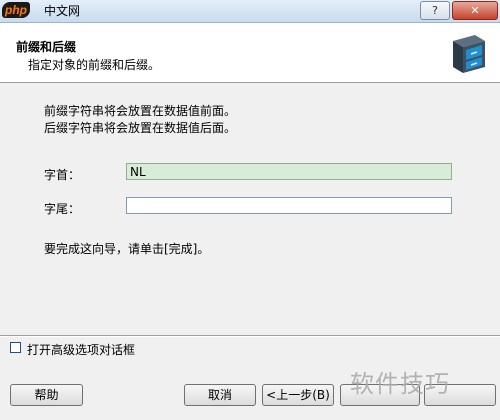 This screenshot has height=420, width=500. Describe the element at coordinates (435, 10) in the screenshot. I see `title-help-button: ?` at that location.